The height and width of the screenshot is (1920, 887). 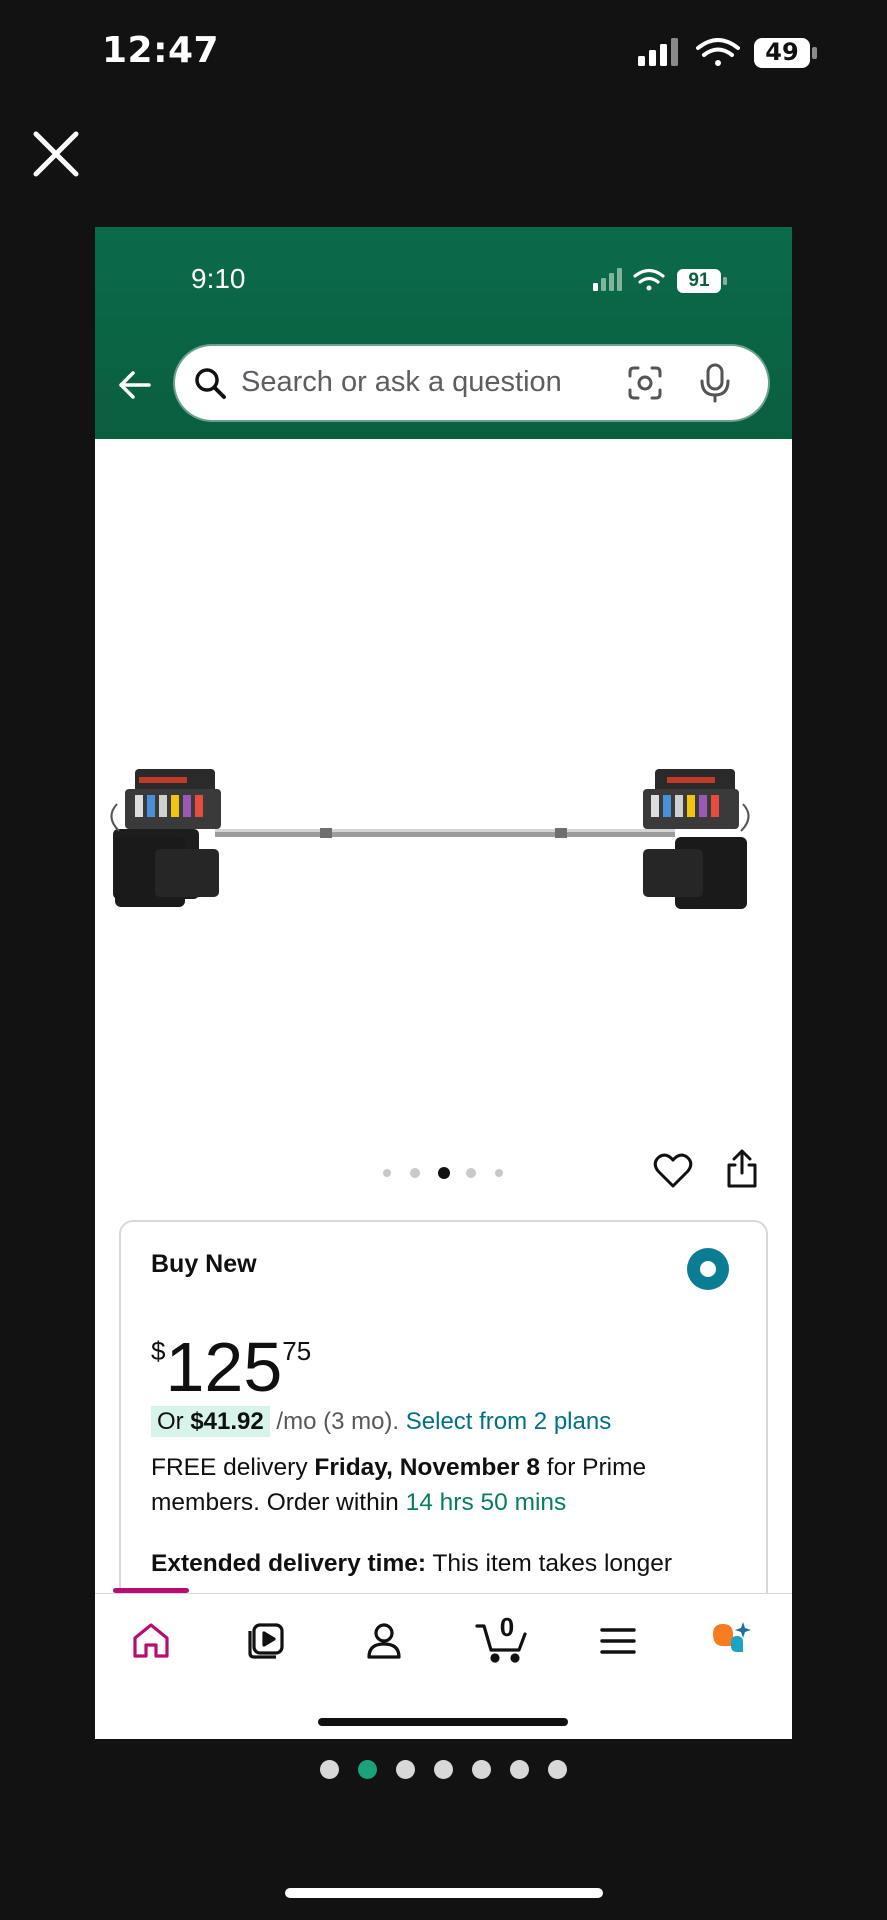 What do you see at coordinates (427, 1467) in the screenshot?
I see `delivery-date: Friday, November 8` at bounding box center [427, 1467].